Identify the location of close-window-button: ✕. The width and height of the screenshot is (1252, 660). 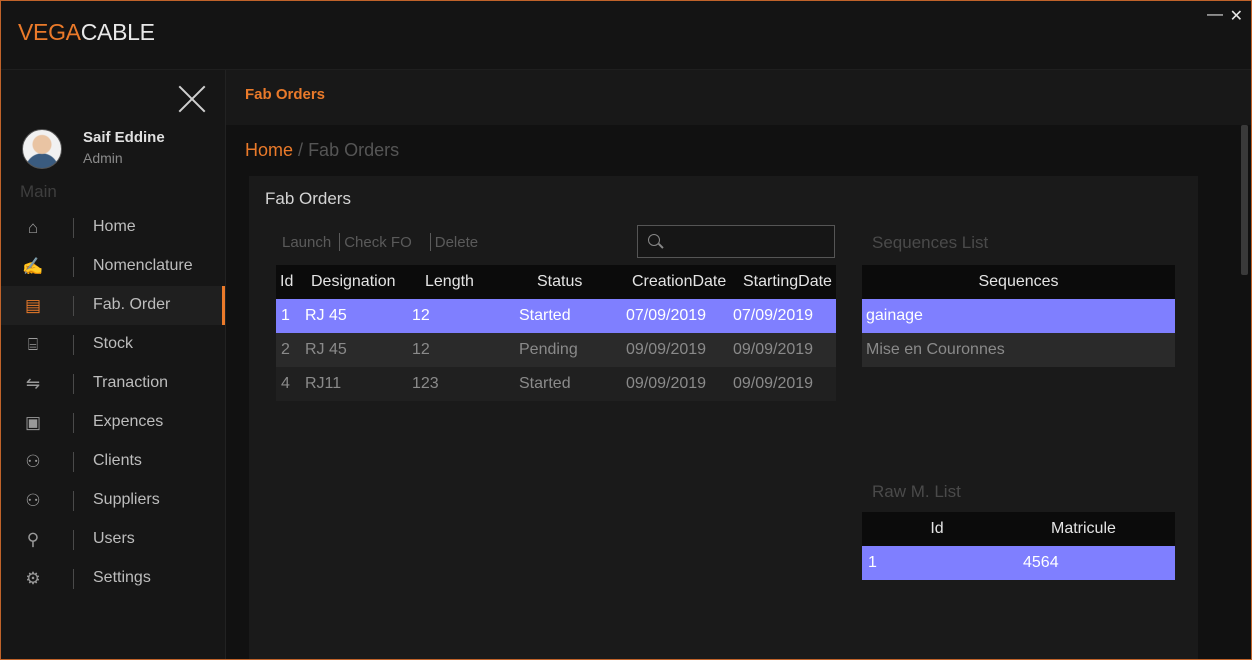
(1236, 17).